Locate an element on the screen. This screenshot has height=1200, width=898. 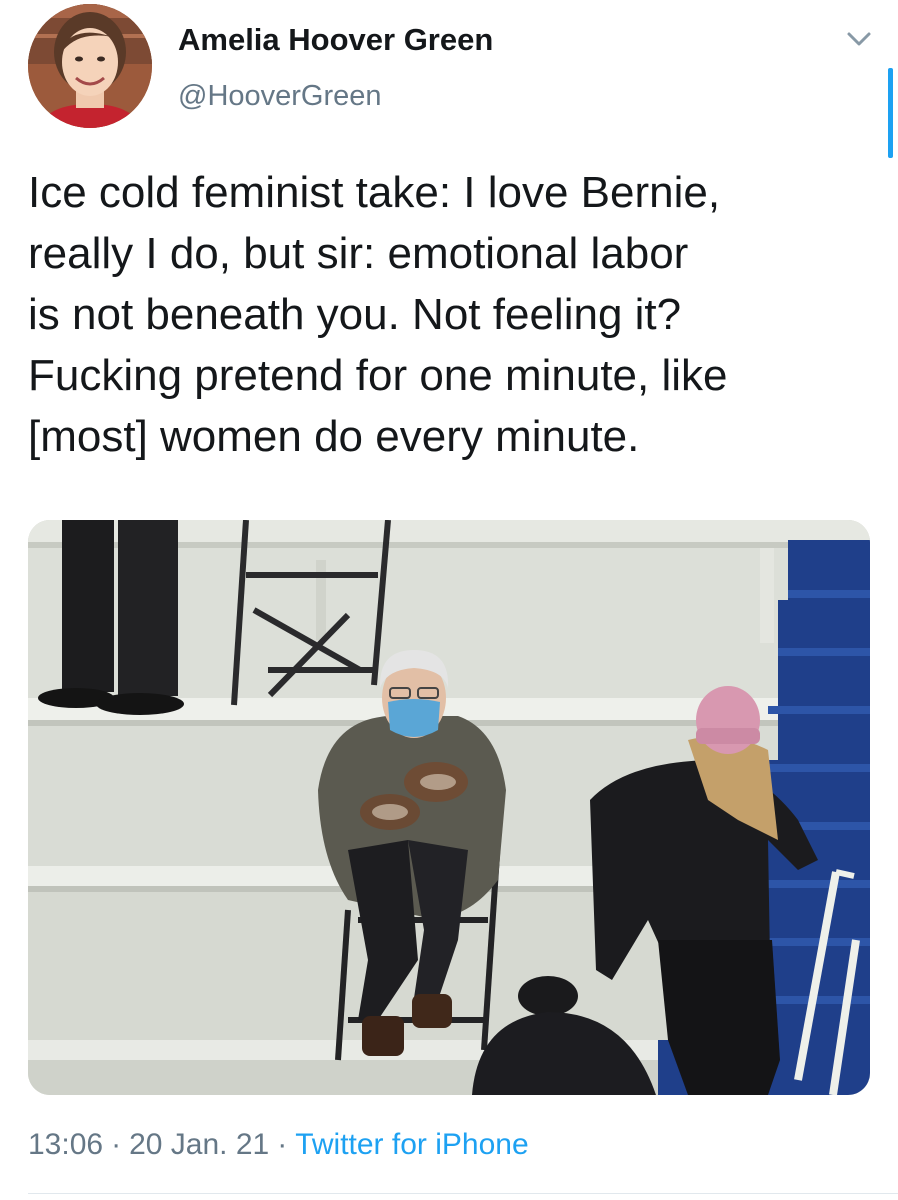
display-name: Amelia Hoover Green is located at coordinates (335, 40).